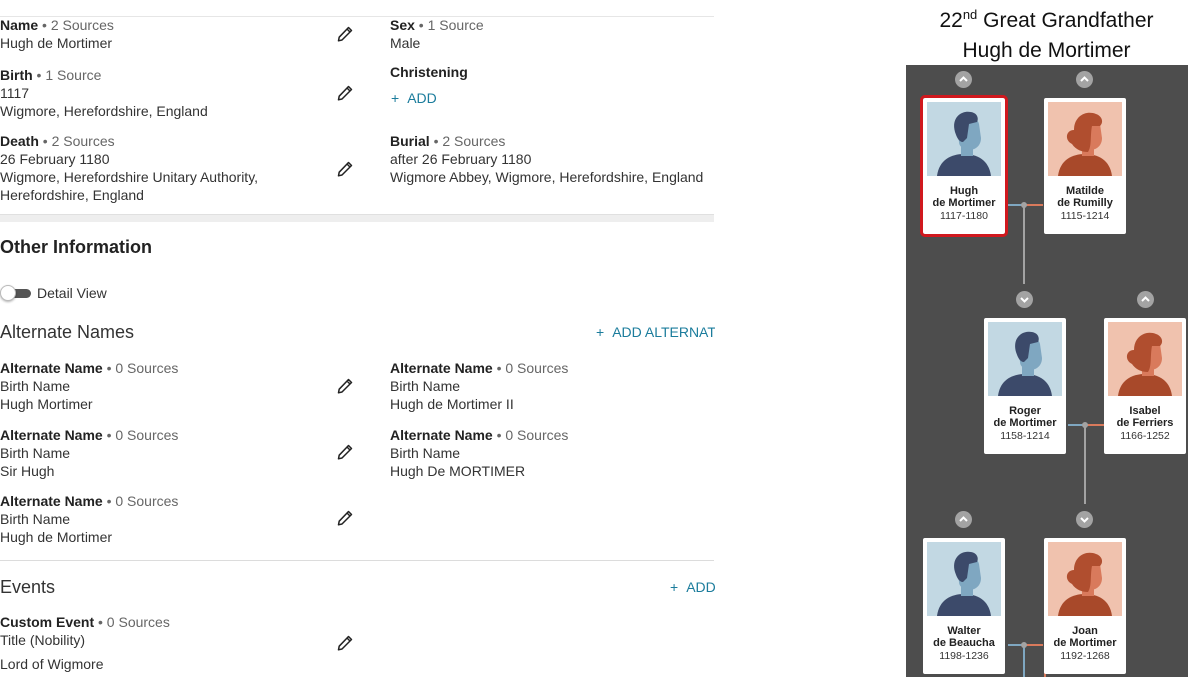 The width and height of the screenshot is (1188, 677). What do you see at coordinates (964, 216) in the screenshot?
I see `person-dates: 1117-1180` at bounding box center [964, 216].